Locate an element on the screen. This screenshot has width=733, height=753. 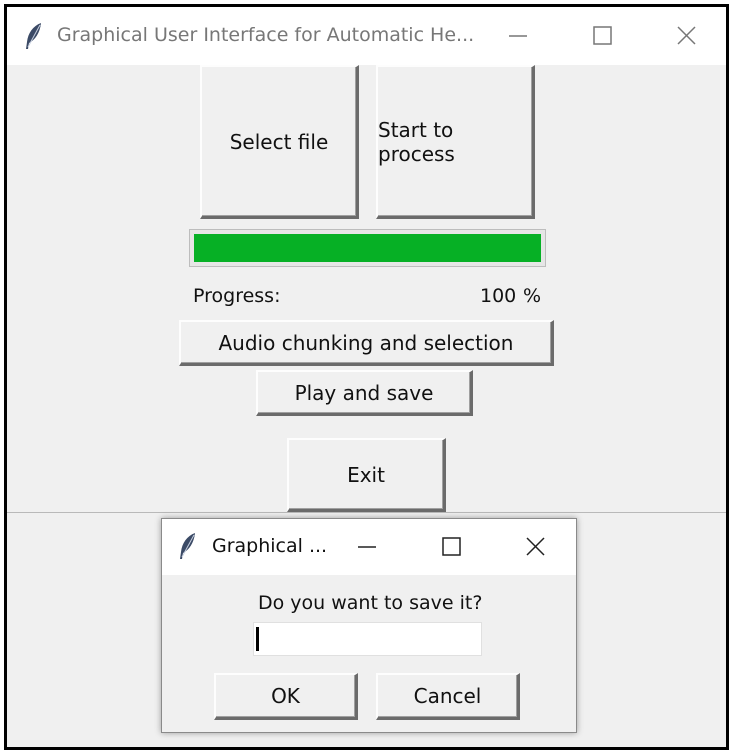
progress-value: 100 is located at coordinates (498, 296).